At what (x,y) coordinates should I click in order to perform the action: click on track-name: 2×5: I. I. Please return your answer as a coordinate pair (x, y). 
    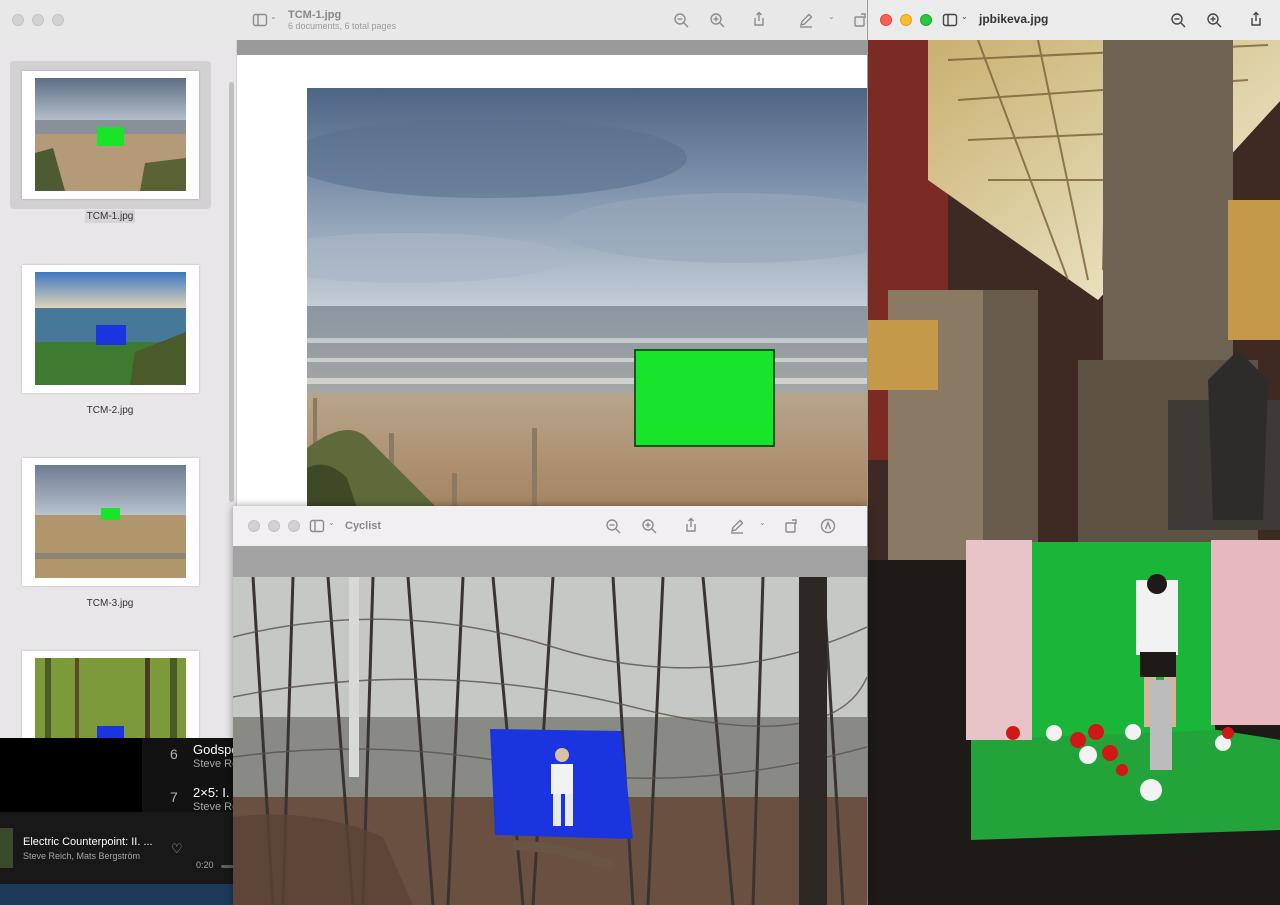
    Looking at the image, I should click on (215, 792).